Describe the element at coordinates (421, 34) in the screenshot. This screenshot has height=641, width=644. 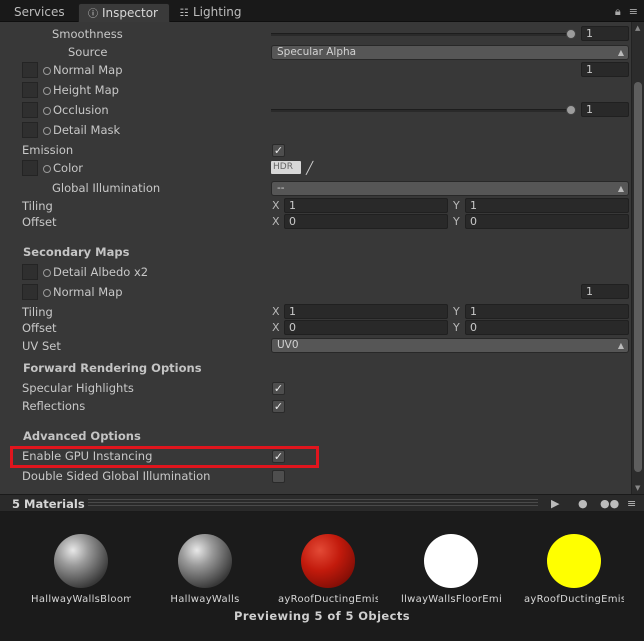
I see `smoothness-slider-track` at that location.